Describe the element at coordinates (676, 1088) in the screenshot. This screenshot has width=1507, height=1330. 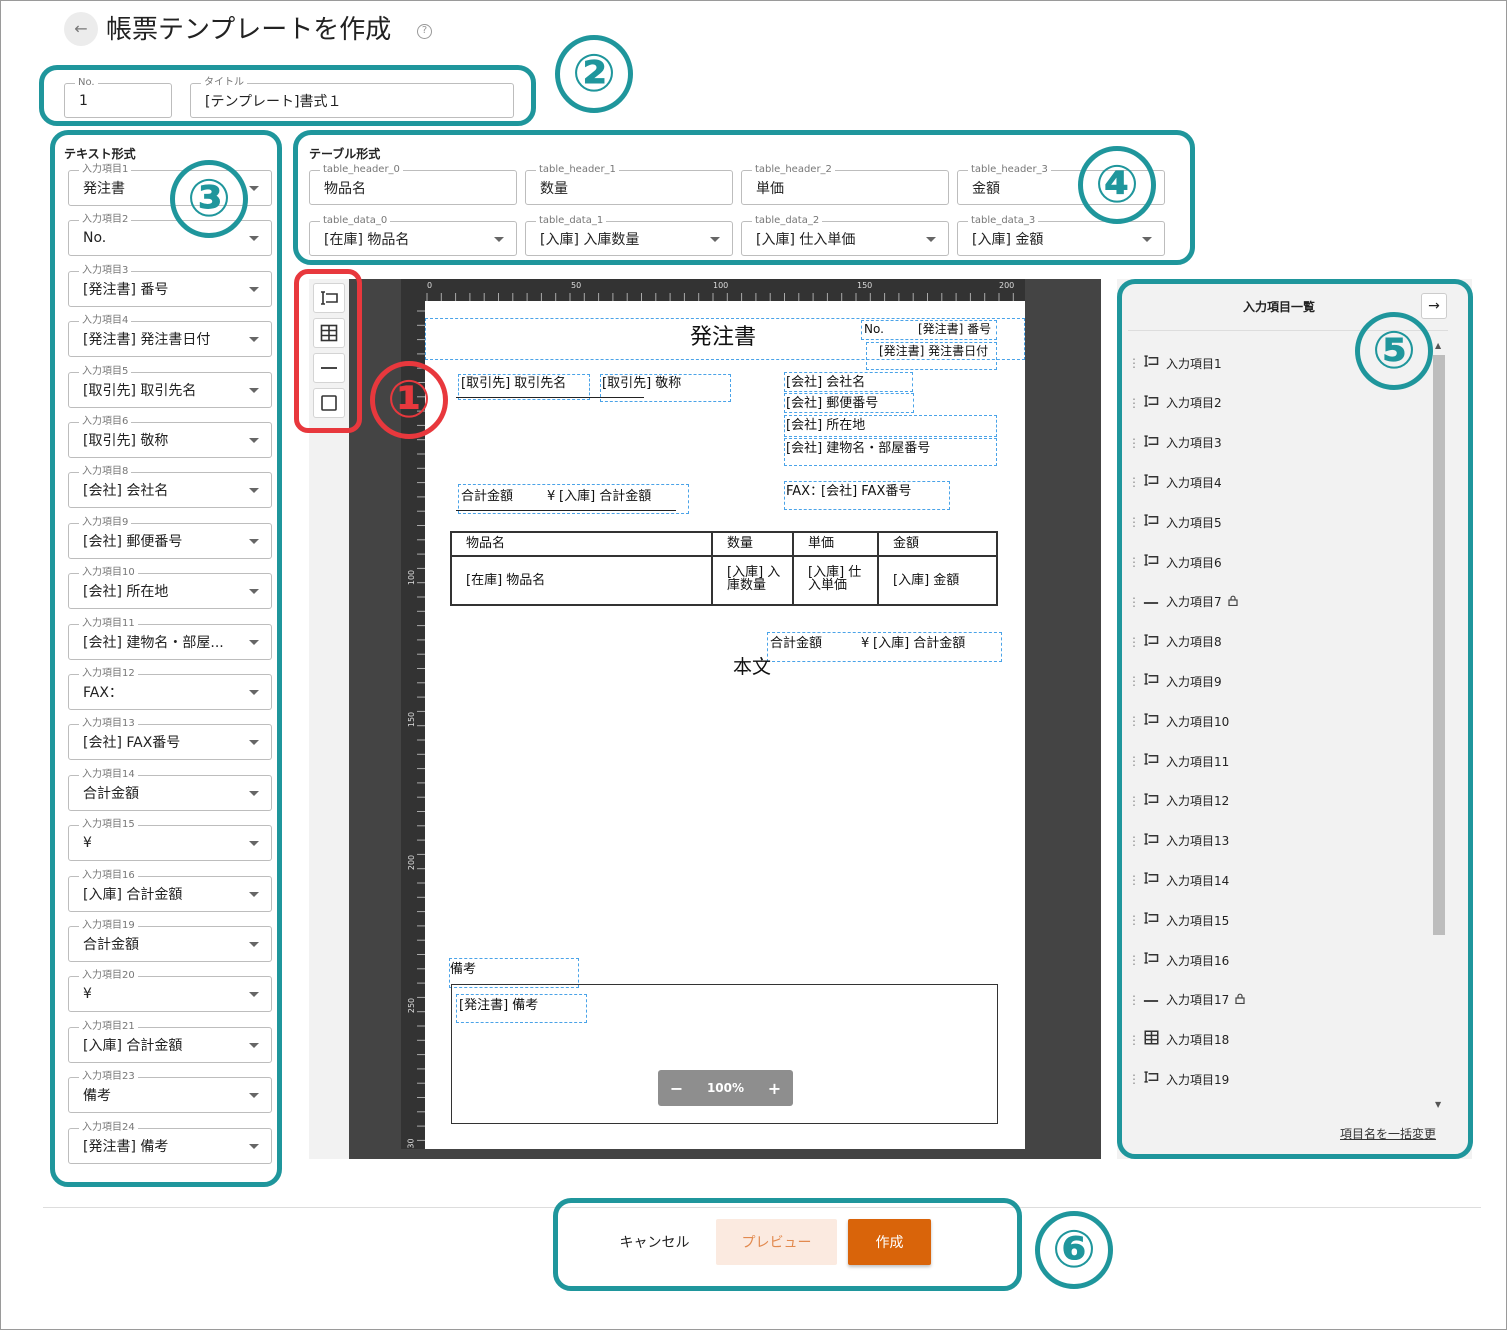
I see `zoom-out-button: −` at that location.